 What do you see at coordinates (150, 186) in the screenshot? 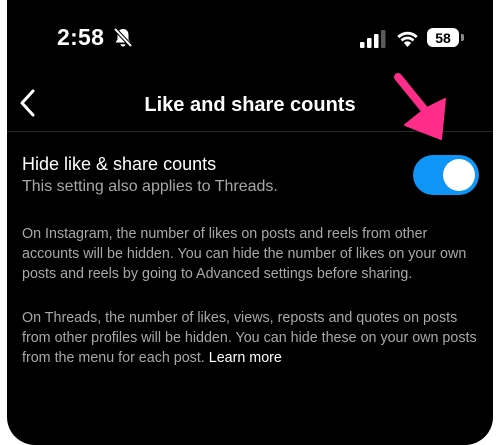
I see `hide-counts-description: This setting also applies to Threads.` at bounding box center [150, 186].